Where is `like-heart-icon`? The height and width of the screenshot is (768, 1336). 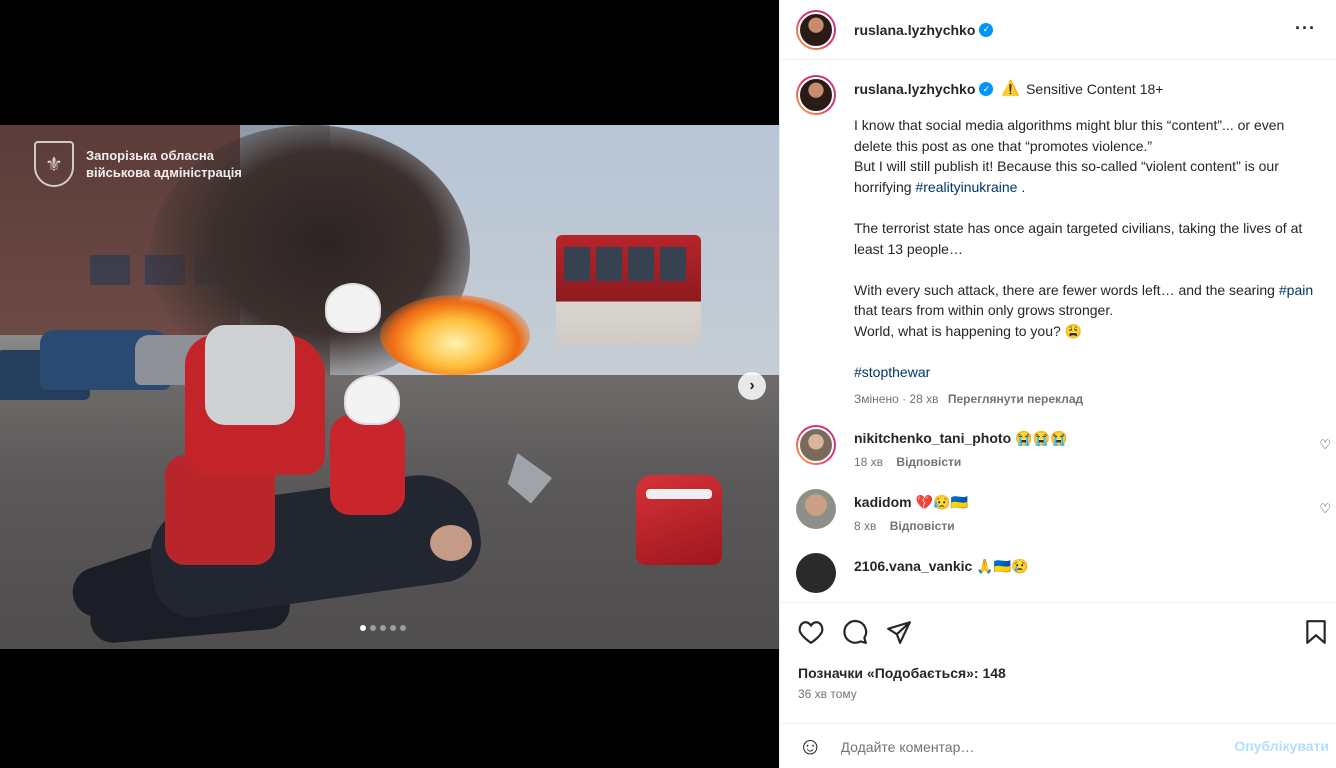 like-heart-icon is located at coordinates (811, 632).